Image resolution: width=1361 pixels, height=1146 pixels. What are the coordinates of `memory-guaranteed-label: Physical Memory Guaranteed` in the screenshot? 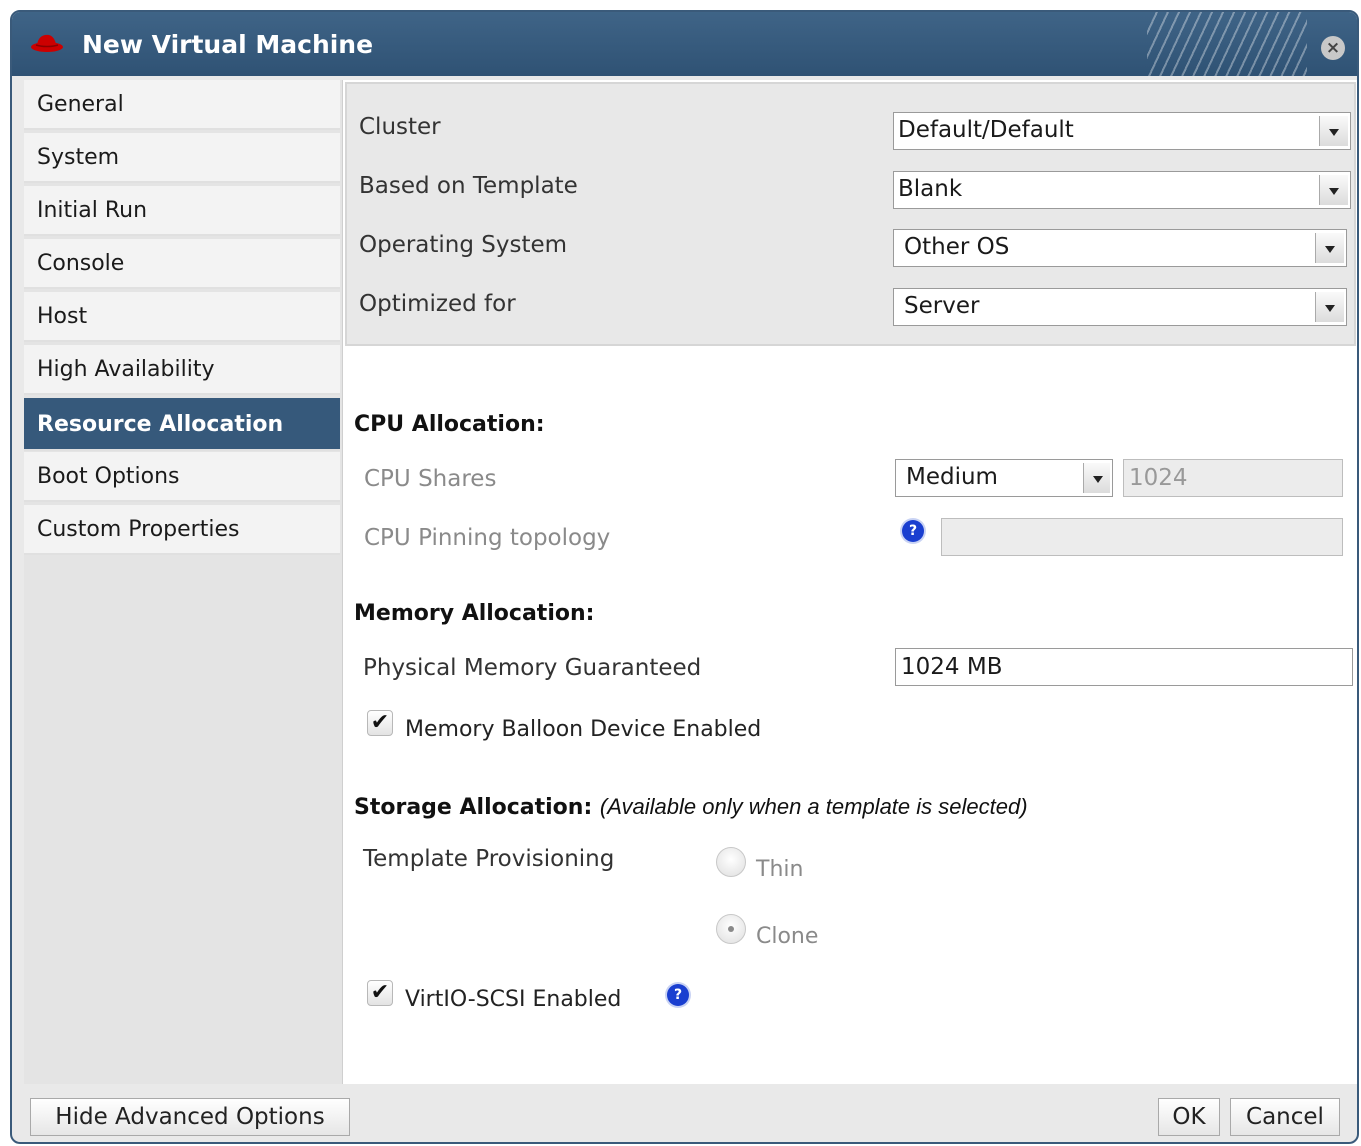 It's located at (532, 668).